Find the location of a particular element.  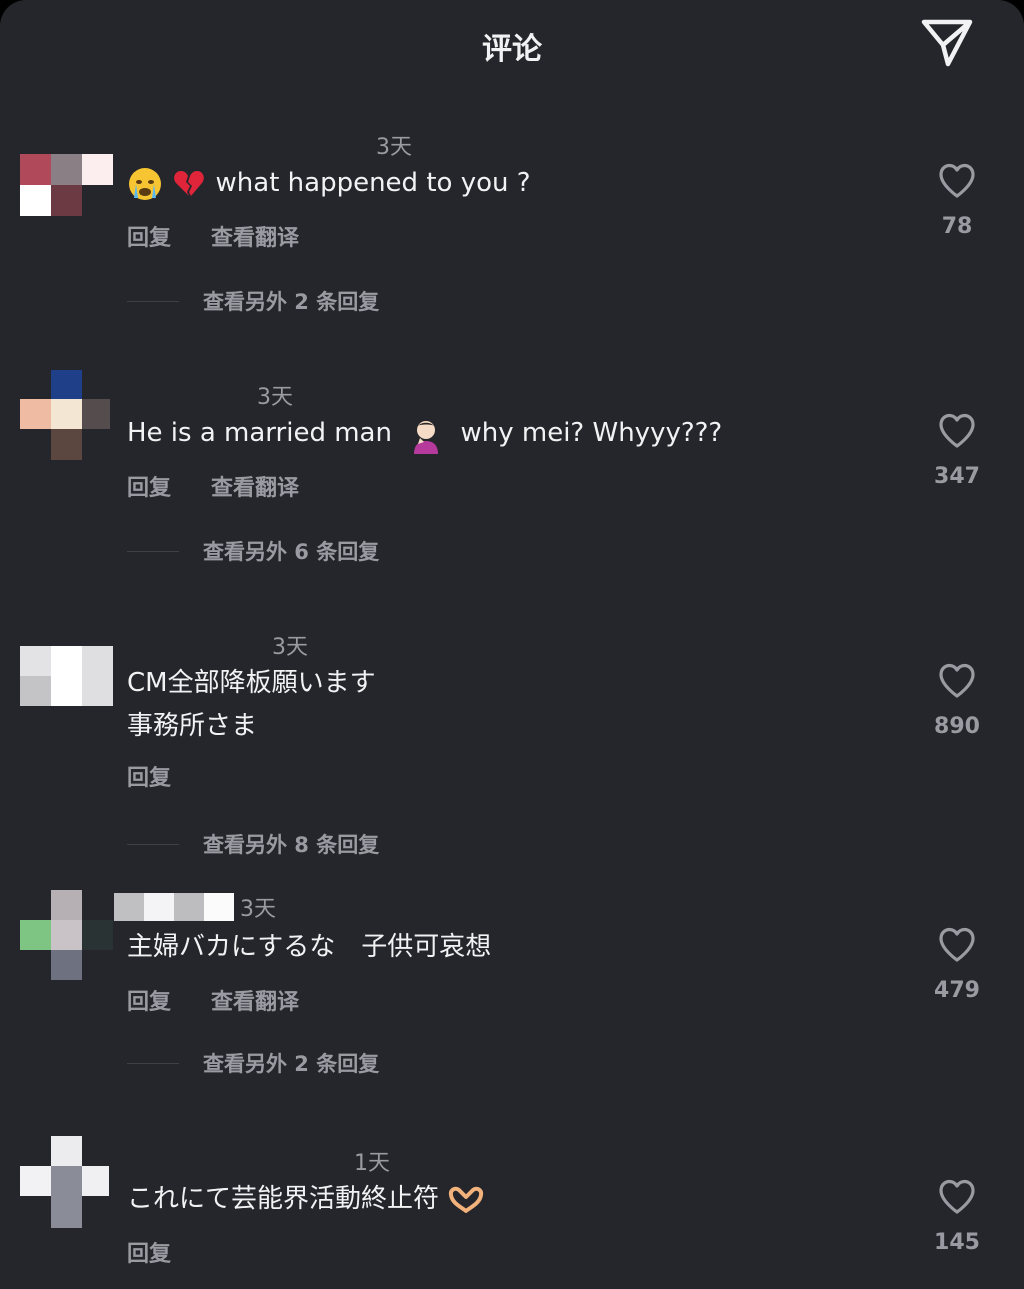

page-title: 评论 is located at coordinates (512, 49).